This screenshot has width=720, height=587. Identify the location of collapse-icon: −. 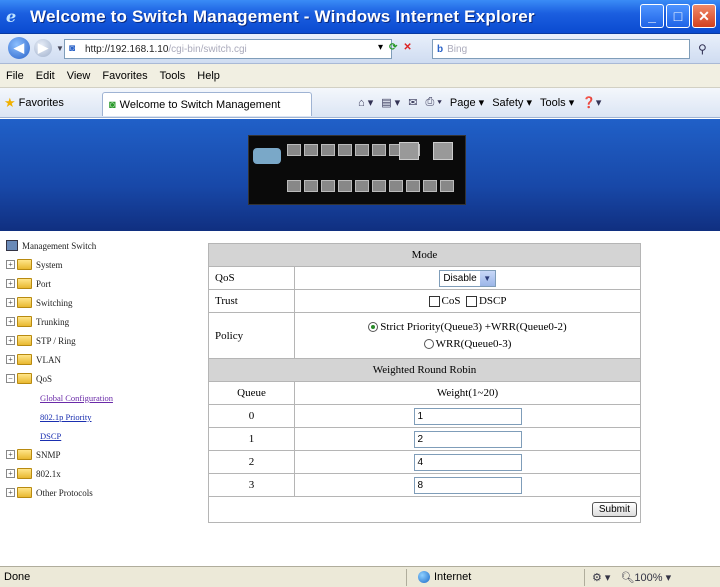
(10, 378).